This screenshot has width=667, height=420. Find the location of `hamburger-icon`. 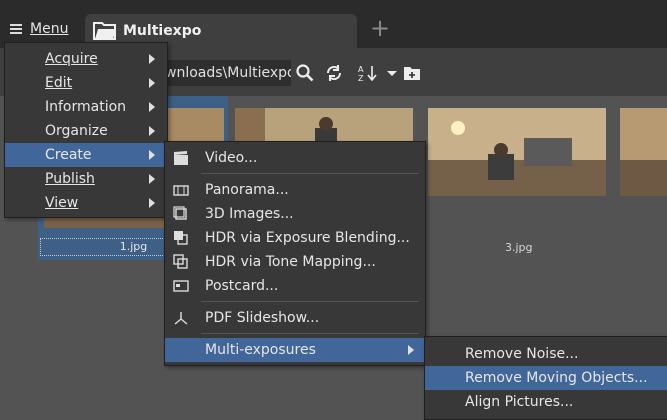

hamburger-icon is located at coordinates (16, 29).